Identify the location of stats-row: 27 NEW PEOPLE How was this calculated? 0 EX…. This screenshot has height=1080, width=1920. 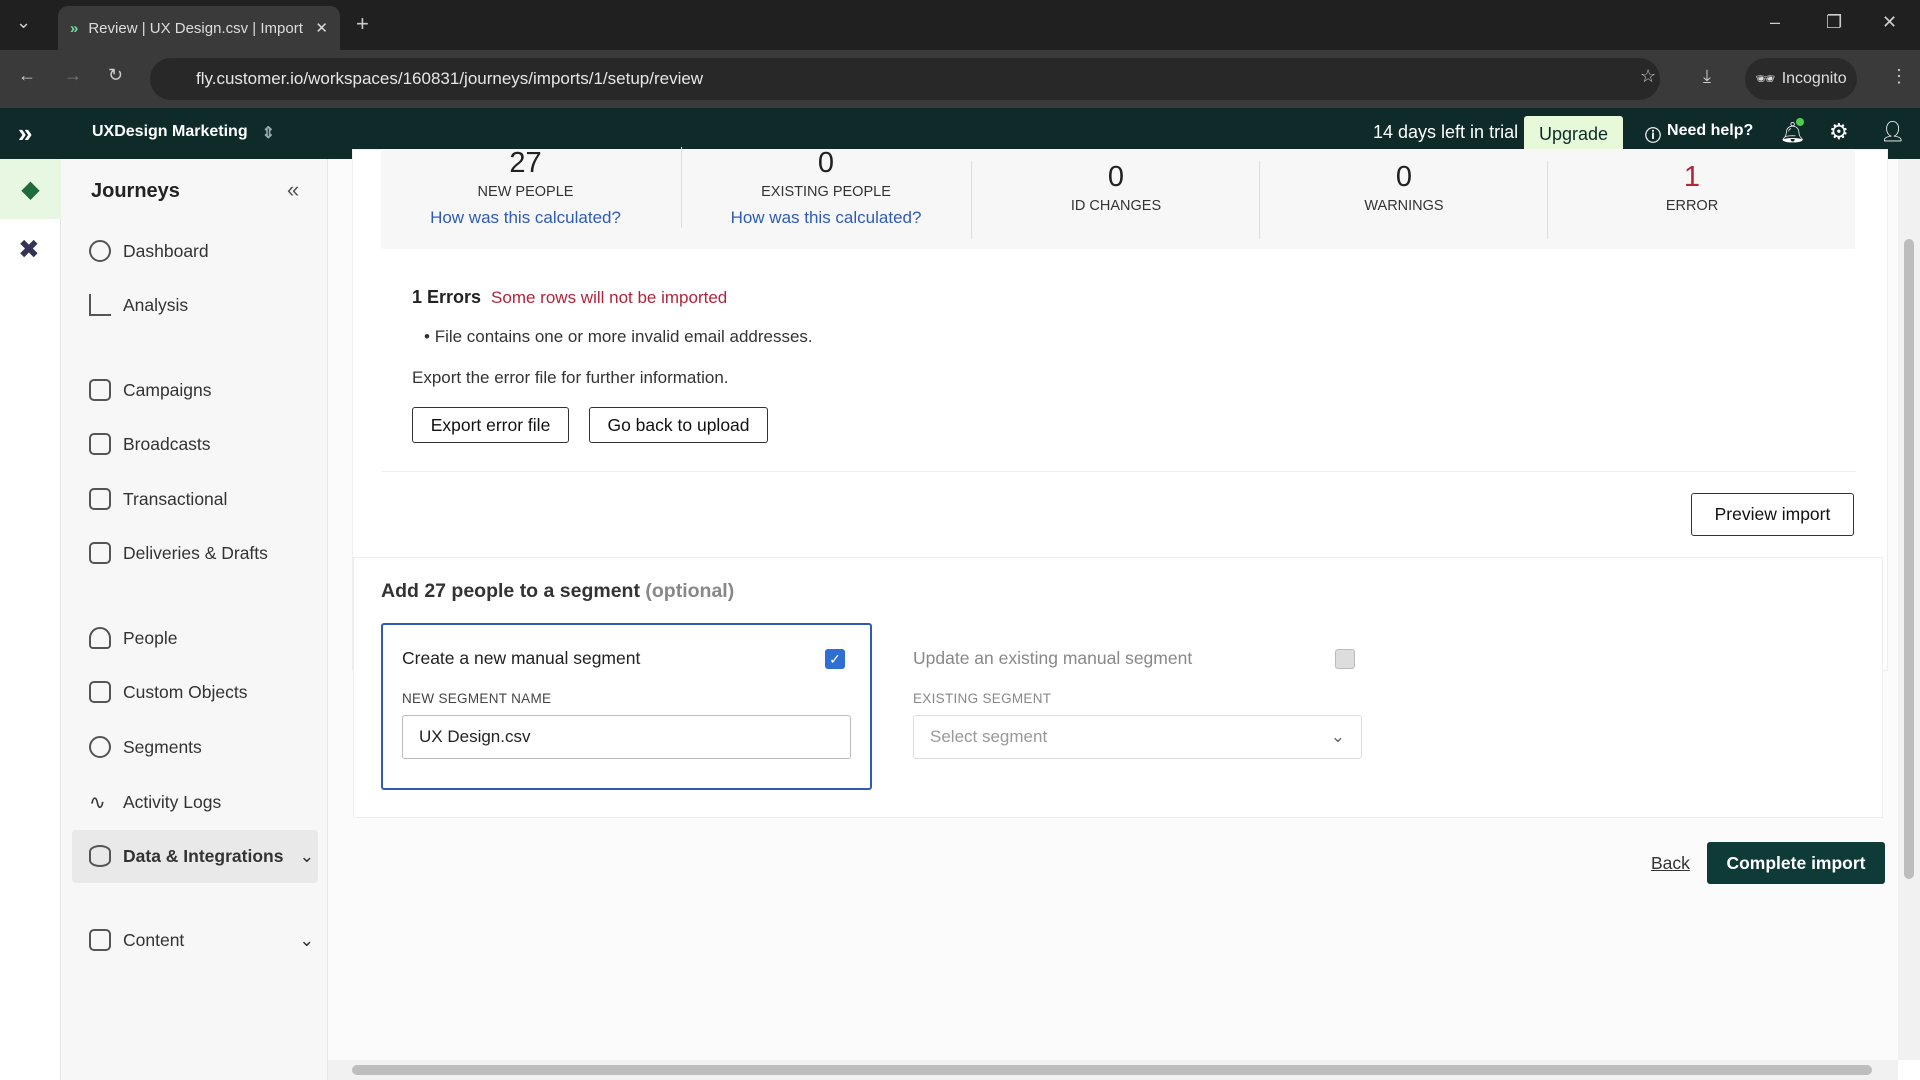
(1118, 198).